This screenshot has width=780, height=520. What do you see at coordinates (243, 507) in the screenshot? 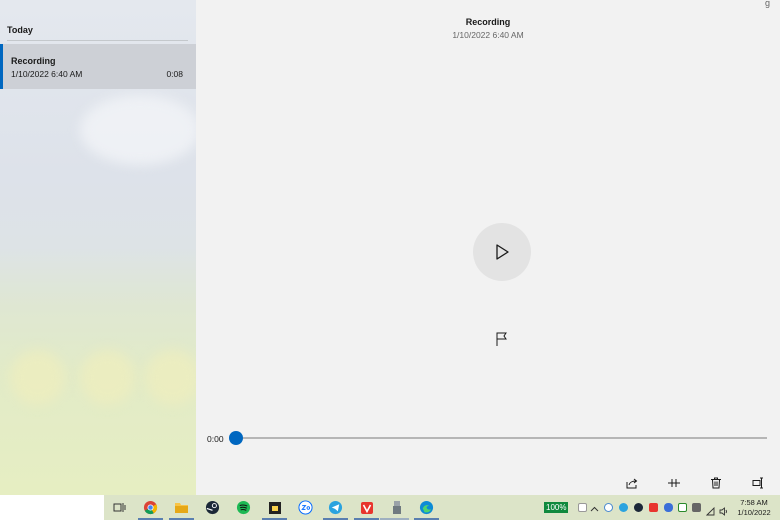
I see `spotify-icon` at bounding box center [243, 507].